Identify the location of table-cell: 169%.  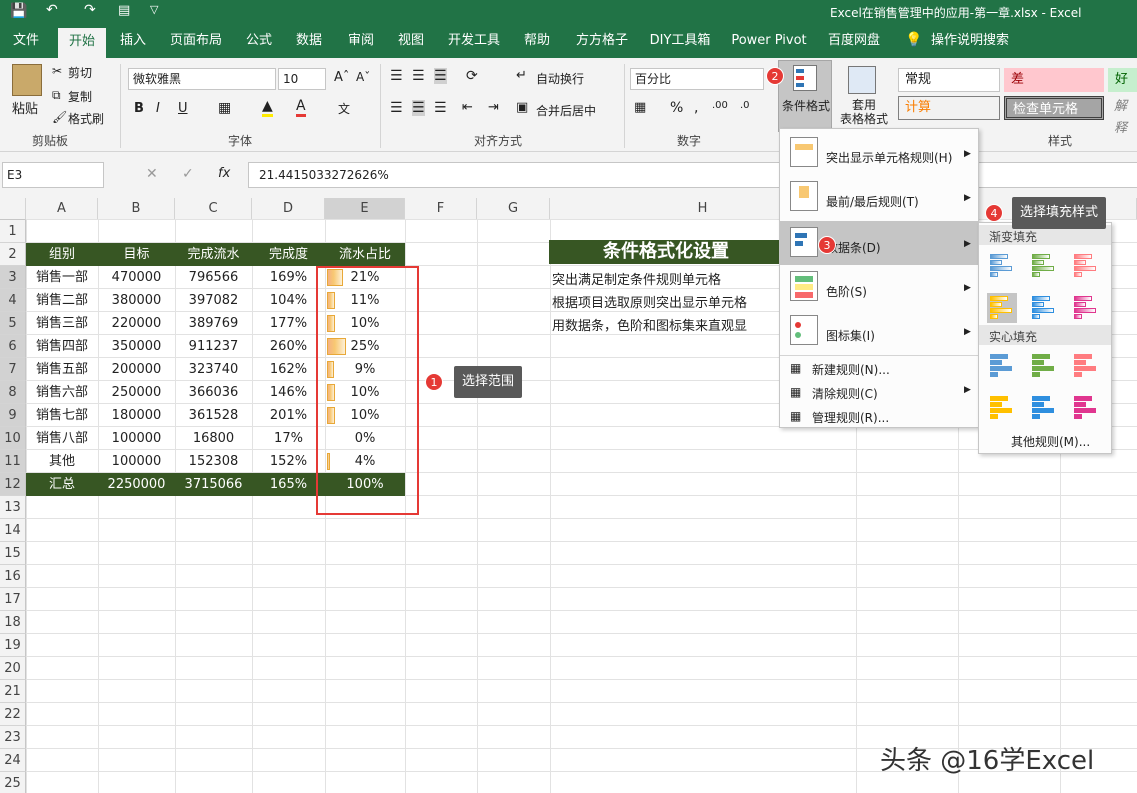
(288, 277).